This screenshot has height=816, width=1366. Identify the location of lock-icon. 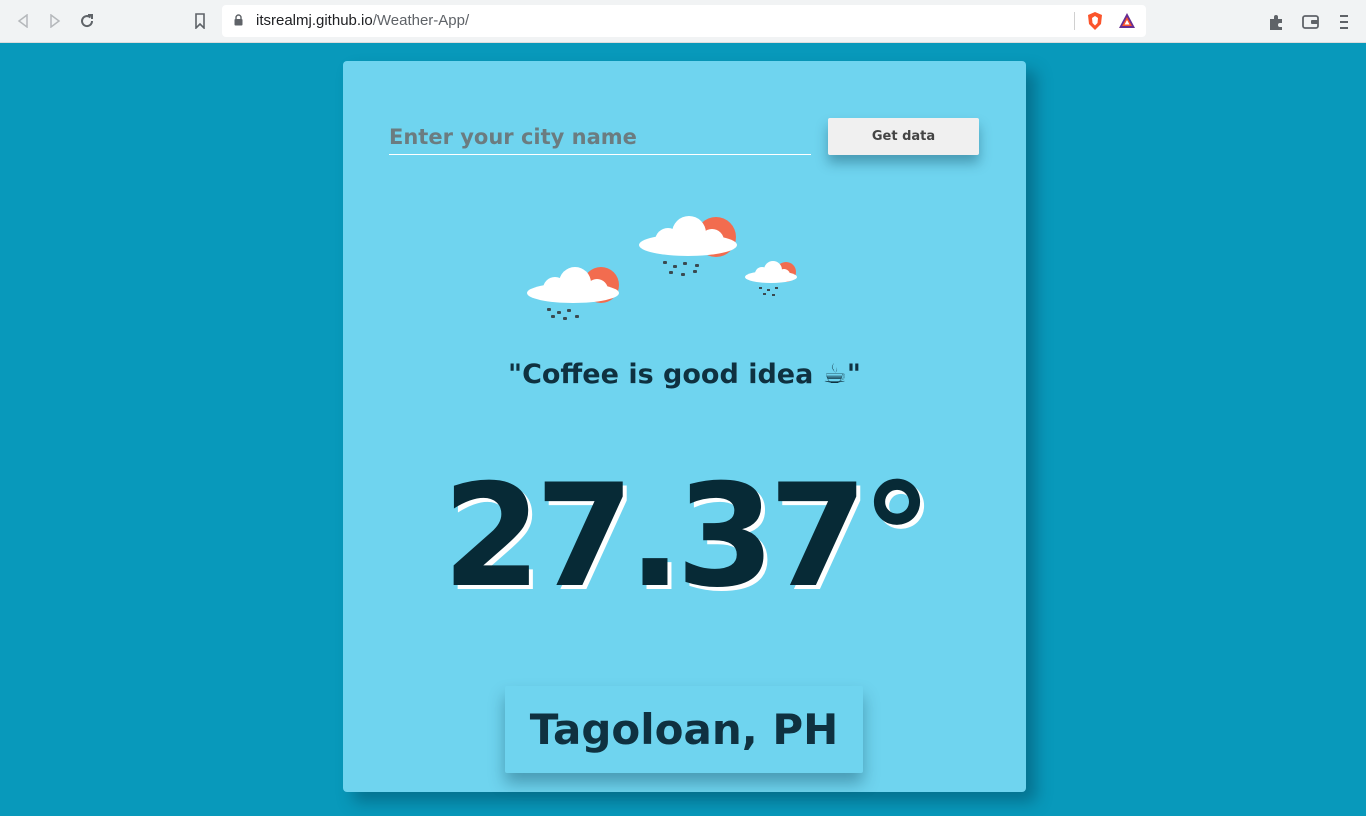
(238, 20).